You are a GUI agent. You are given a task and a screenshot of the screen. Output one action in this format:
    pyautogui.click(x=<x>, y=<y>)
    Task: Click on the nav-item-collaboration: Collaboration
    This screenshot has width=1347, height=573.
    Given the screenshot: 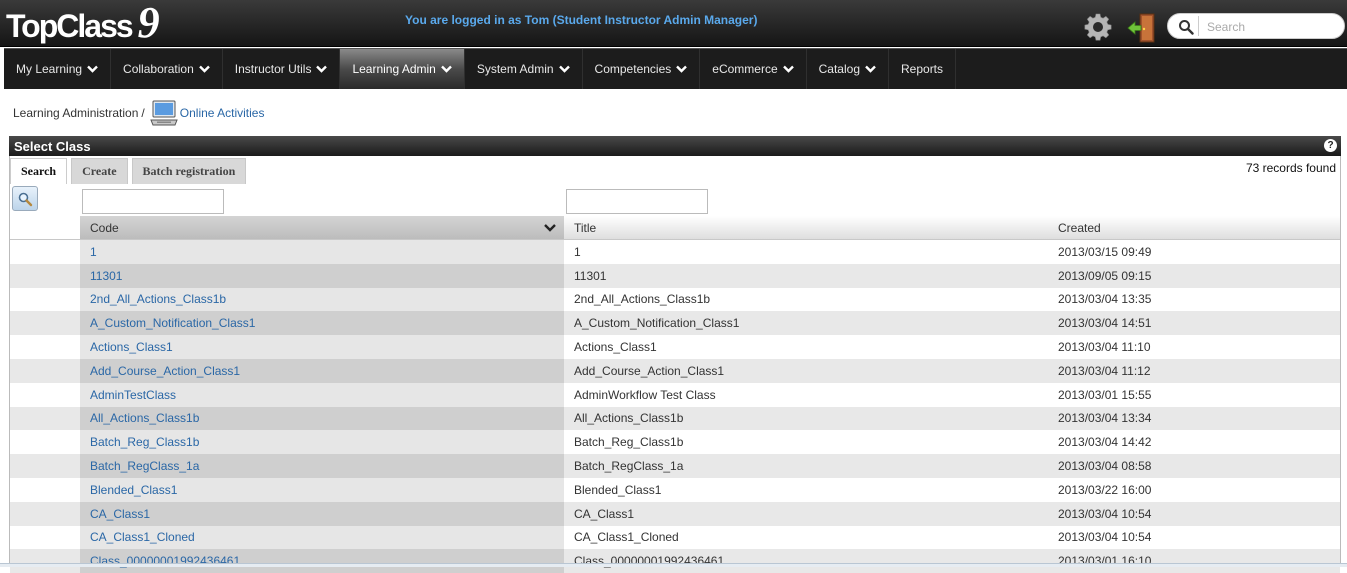 What is the action you would take?
    pyautogui.click(x=167, y=69)
    